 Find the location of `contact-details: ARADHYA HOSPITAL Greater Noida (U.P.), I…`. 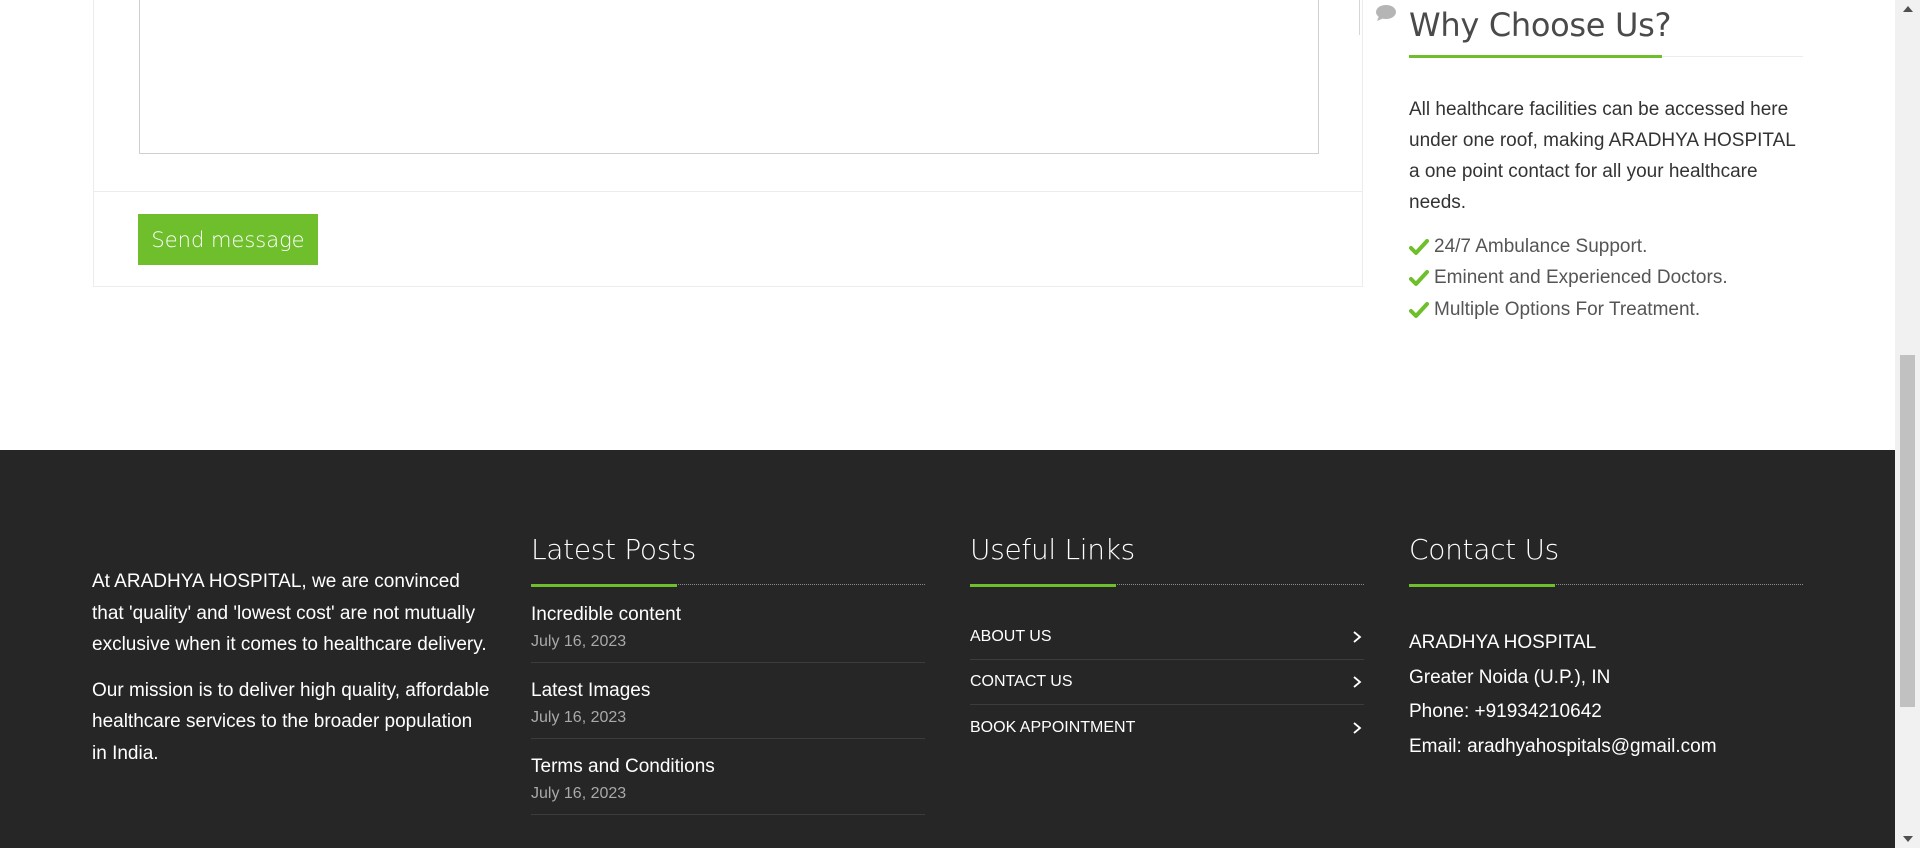

contact-details: ARADHYA HOSPITAL Greater Noida (U.P.), I… is located at coordinates (1606, 695).